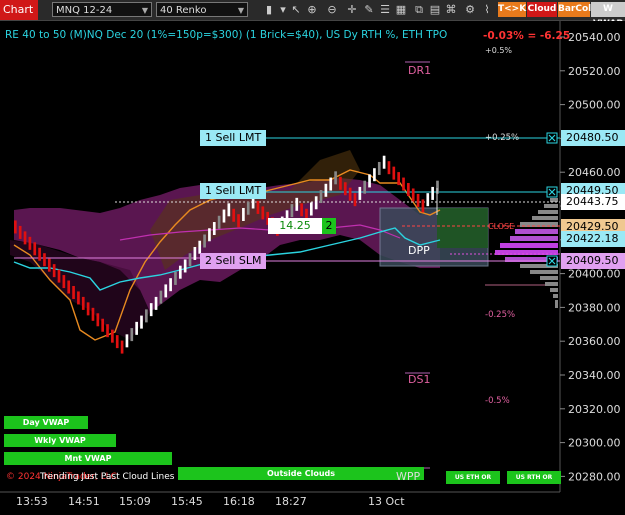  Describe the element at coordinates (502, 138) in the screenshot. I see `pct-plus-025-label: +0.25%` at that location.